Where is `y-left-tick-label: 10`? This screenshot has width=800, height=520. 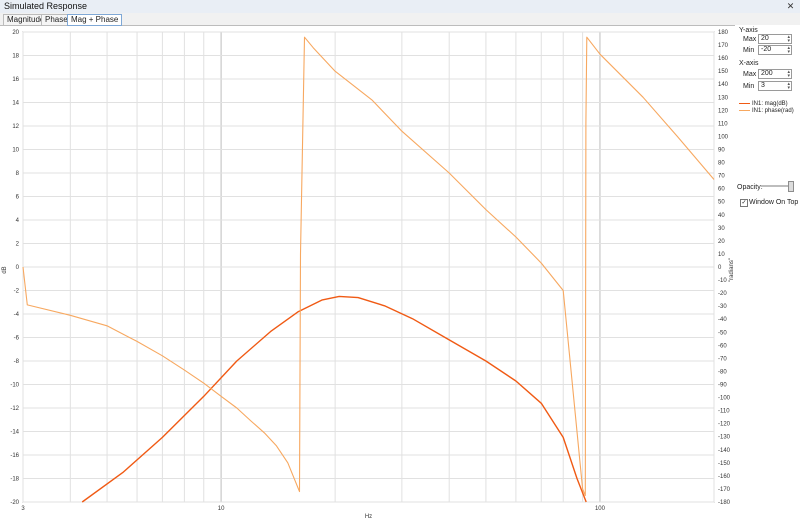
y-left-tick-label: 10 is located at coordinates (15, 151).